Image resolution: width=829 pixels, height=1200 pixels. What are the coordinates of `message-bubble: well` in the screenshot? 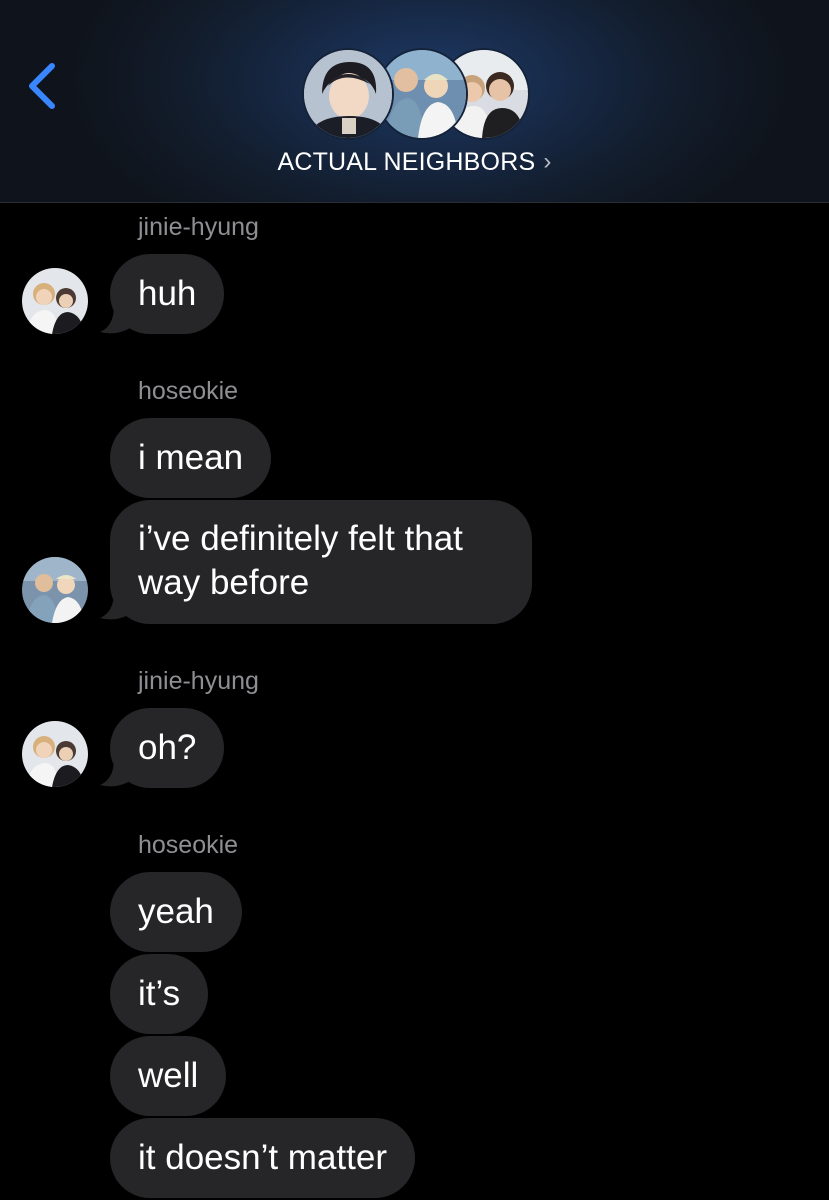 It's located at (168, 1076).